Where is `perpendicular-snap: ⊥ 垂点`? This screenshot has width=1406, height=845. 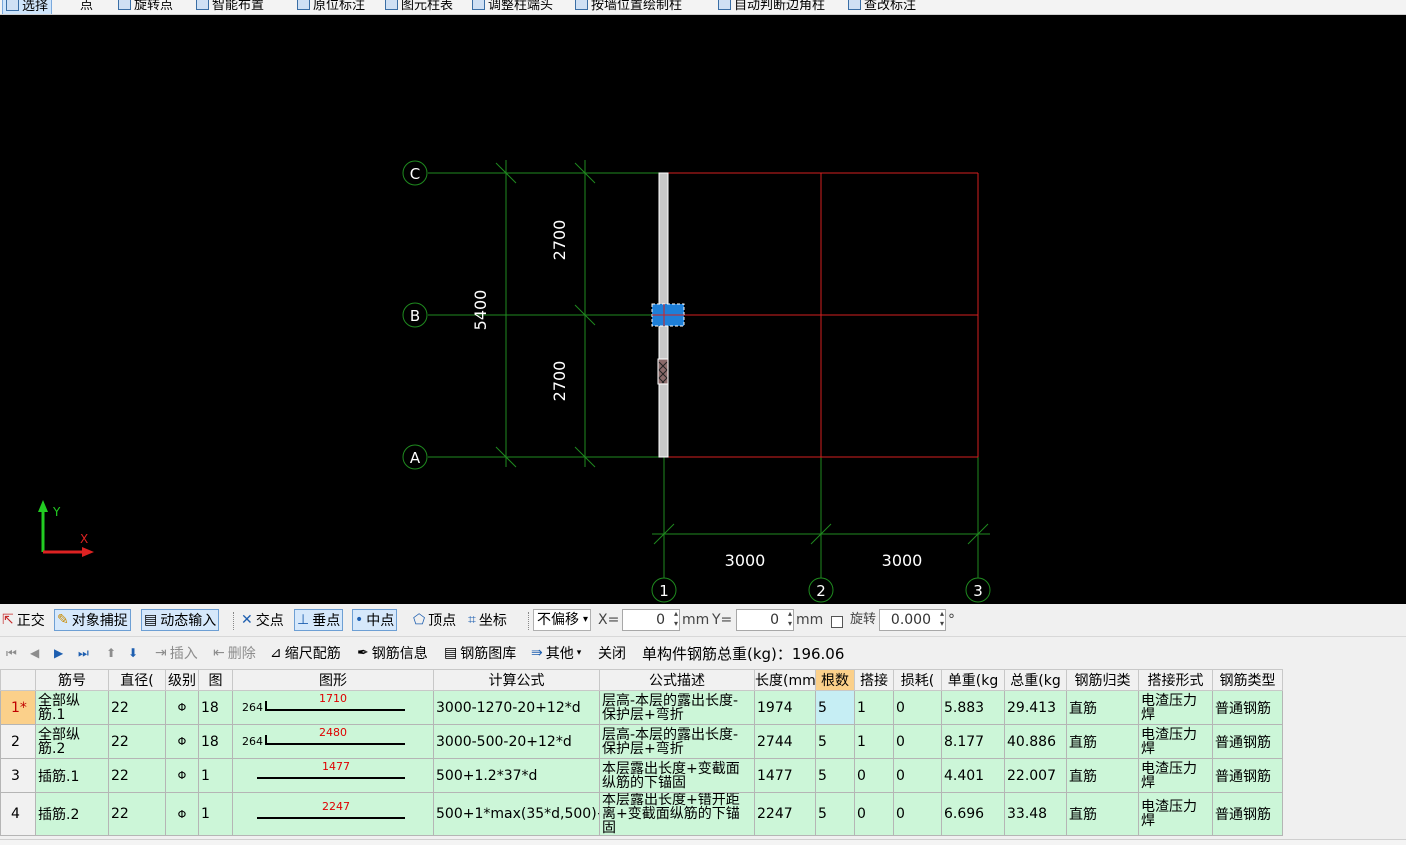 perpendicular-snap: ⊥ 垂点 is located at coordinates (319, 620).